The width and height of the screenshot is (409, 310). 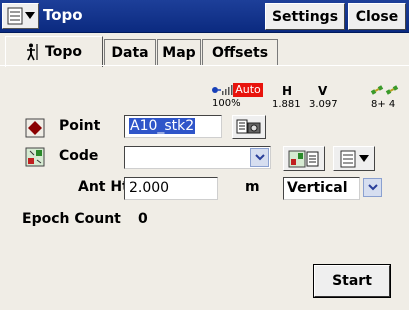 What do you see at coordinates (32, 52) in the screenshot?
I see `surveyor-icon` at bounding box center [32, 52].